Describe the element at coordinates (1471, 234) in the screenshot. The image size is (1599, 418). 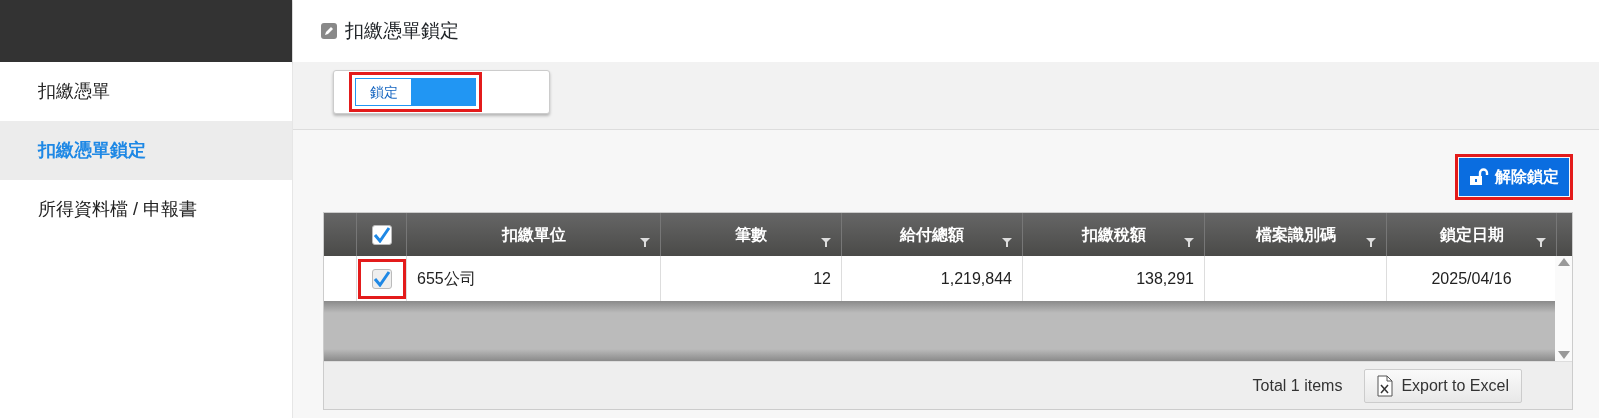
I see `column-header: 鎖定日期` at that location.